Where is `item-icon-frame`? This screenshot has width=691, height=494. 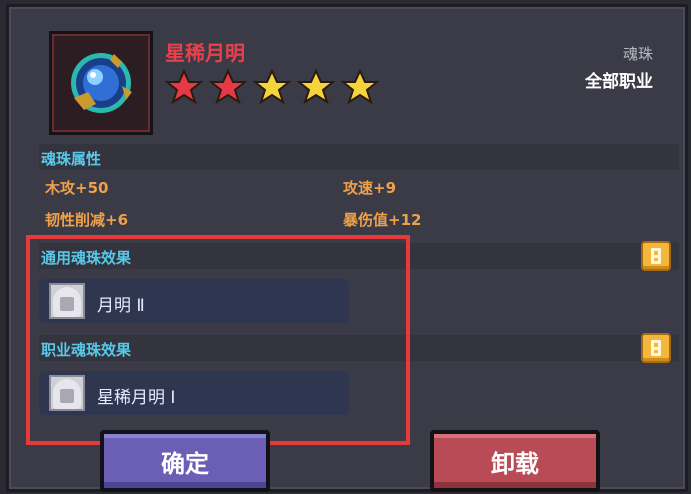 item-icon-frame is located at coordinates (101, 83).